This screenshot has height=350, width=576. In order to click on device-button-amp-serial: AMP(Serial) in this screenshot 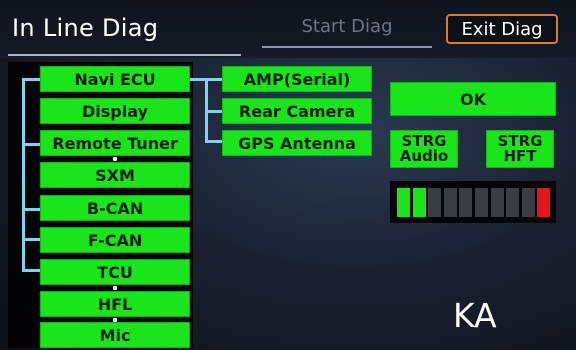, I will do `click(297, 79)`.